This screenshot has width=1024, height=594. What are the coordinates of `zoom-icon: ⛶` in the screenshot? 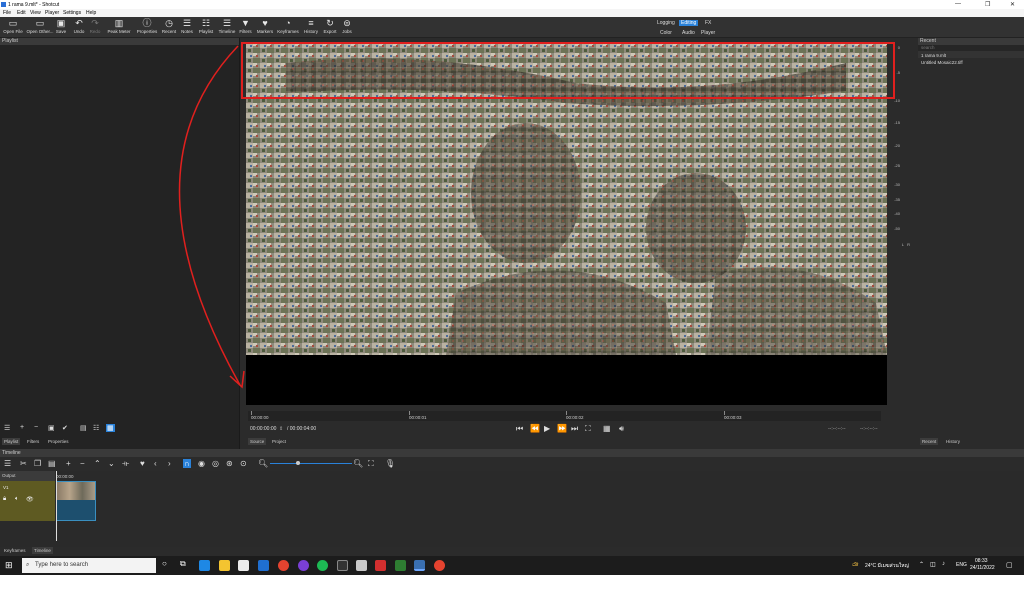 It's located at (588, 429).